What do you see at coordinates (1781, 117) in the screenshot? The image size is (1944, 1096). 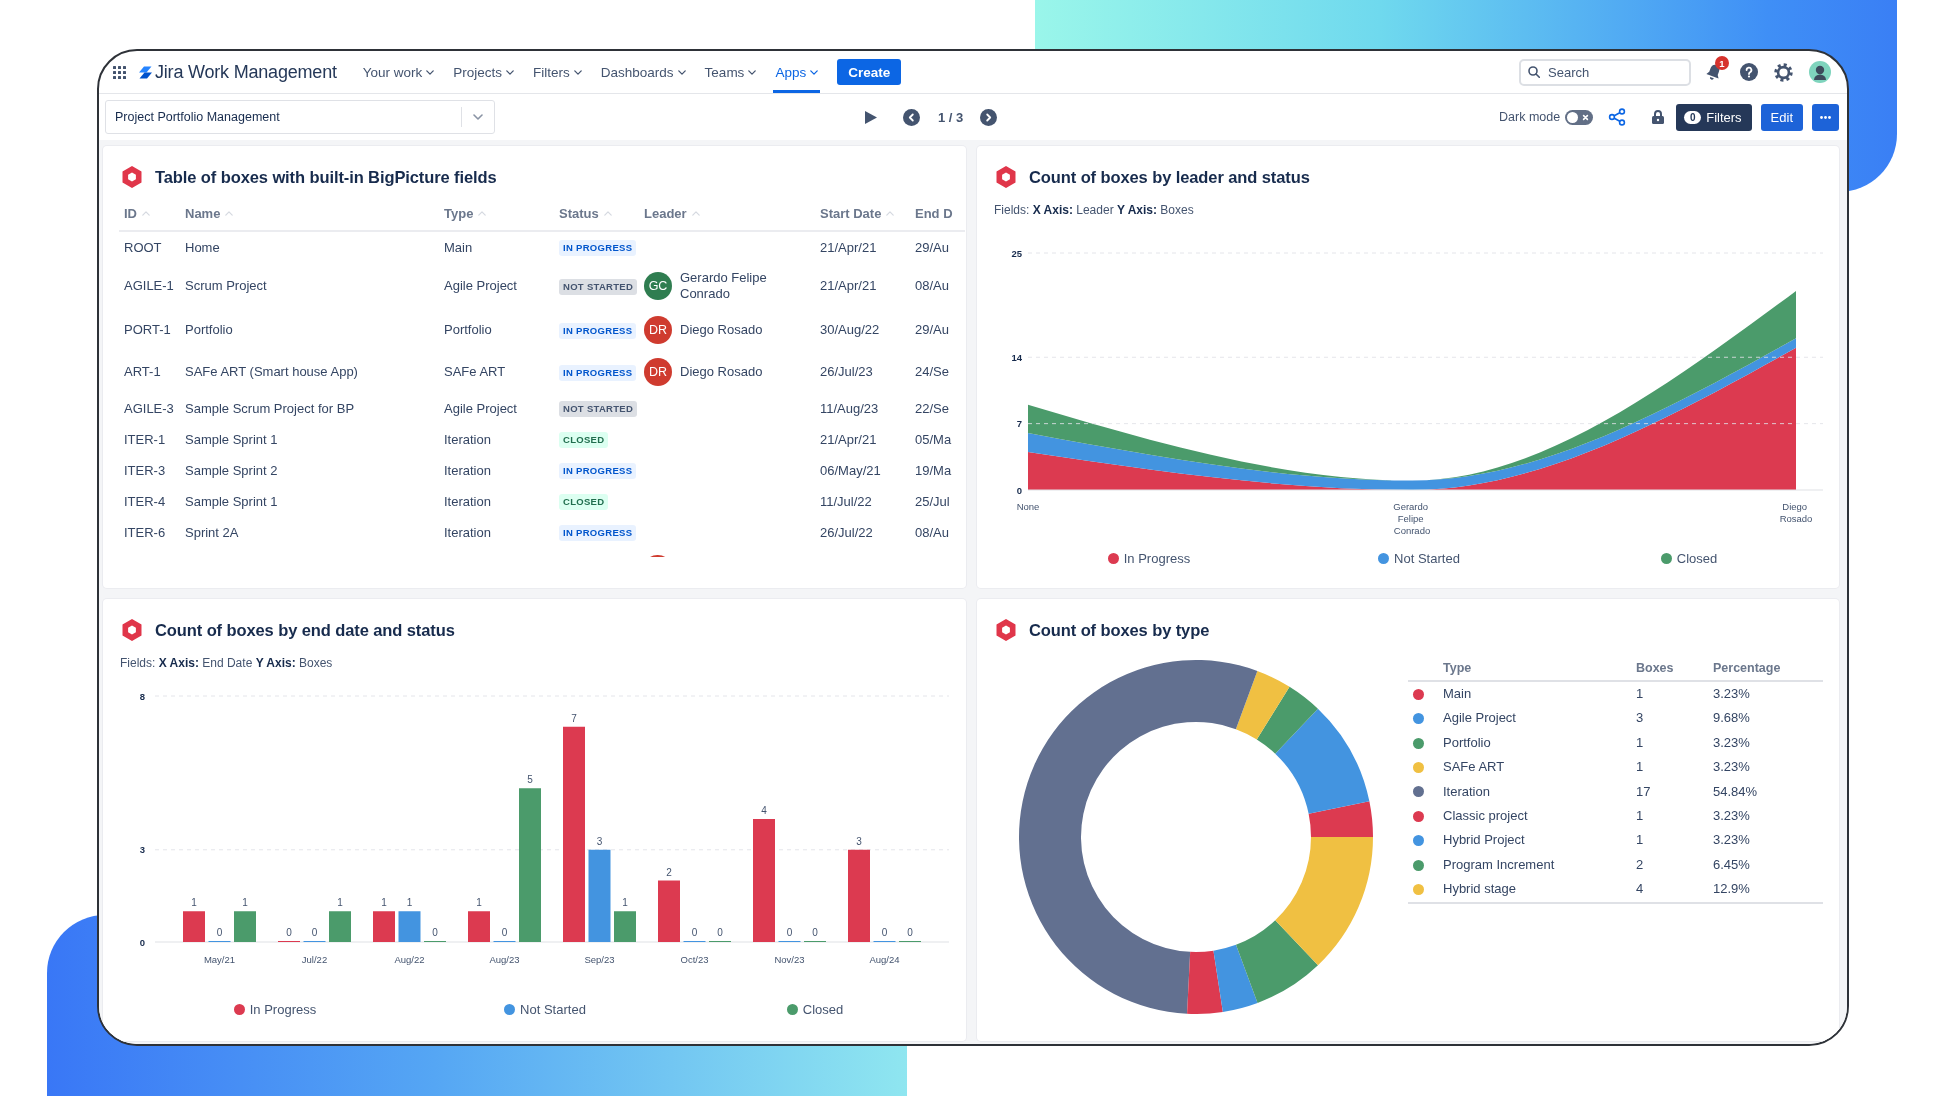 I see `edit-button: Edit` at bounding box center [1781, 117].